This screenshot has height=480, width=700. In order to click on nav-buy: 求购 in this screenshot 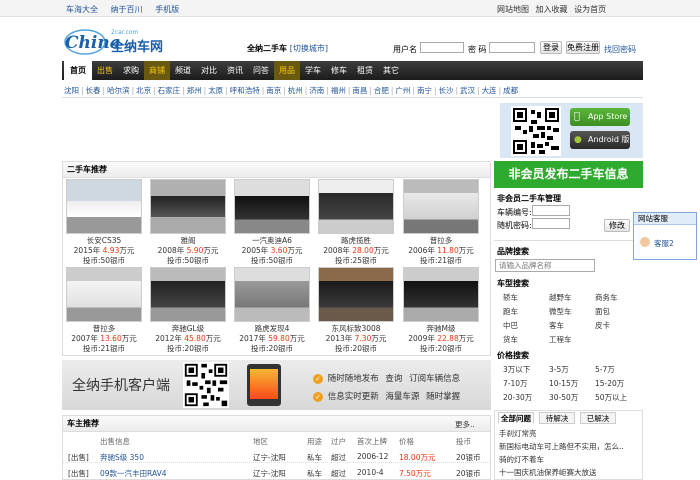, I will do `click(131, 70)`.